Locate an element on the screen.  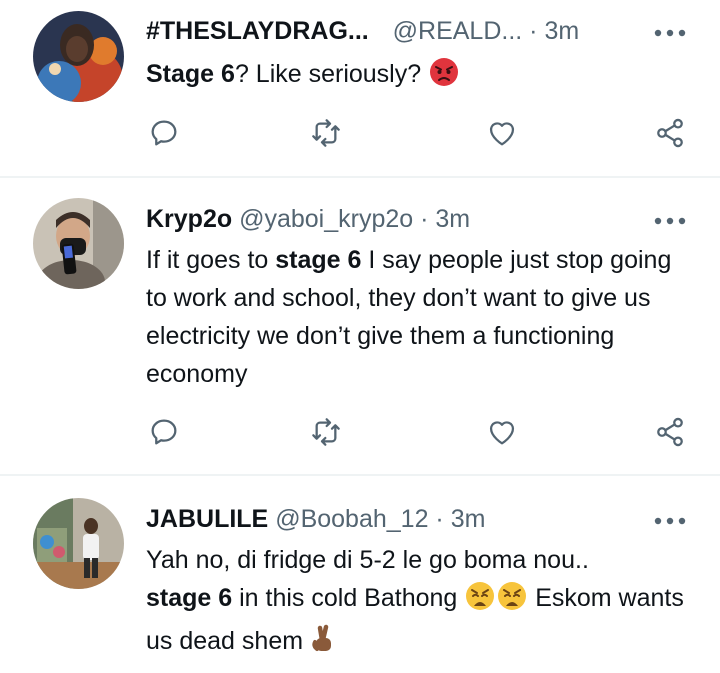
text-segment: ? Like seriously? is located at coordinates (328, 74).